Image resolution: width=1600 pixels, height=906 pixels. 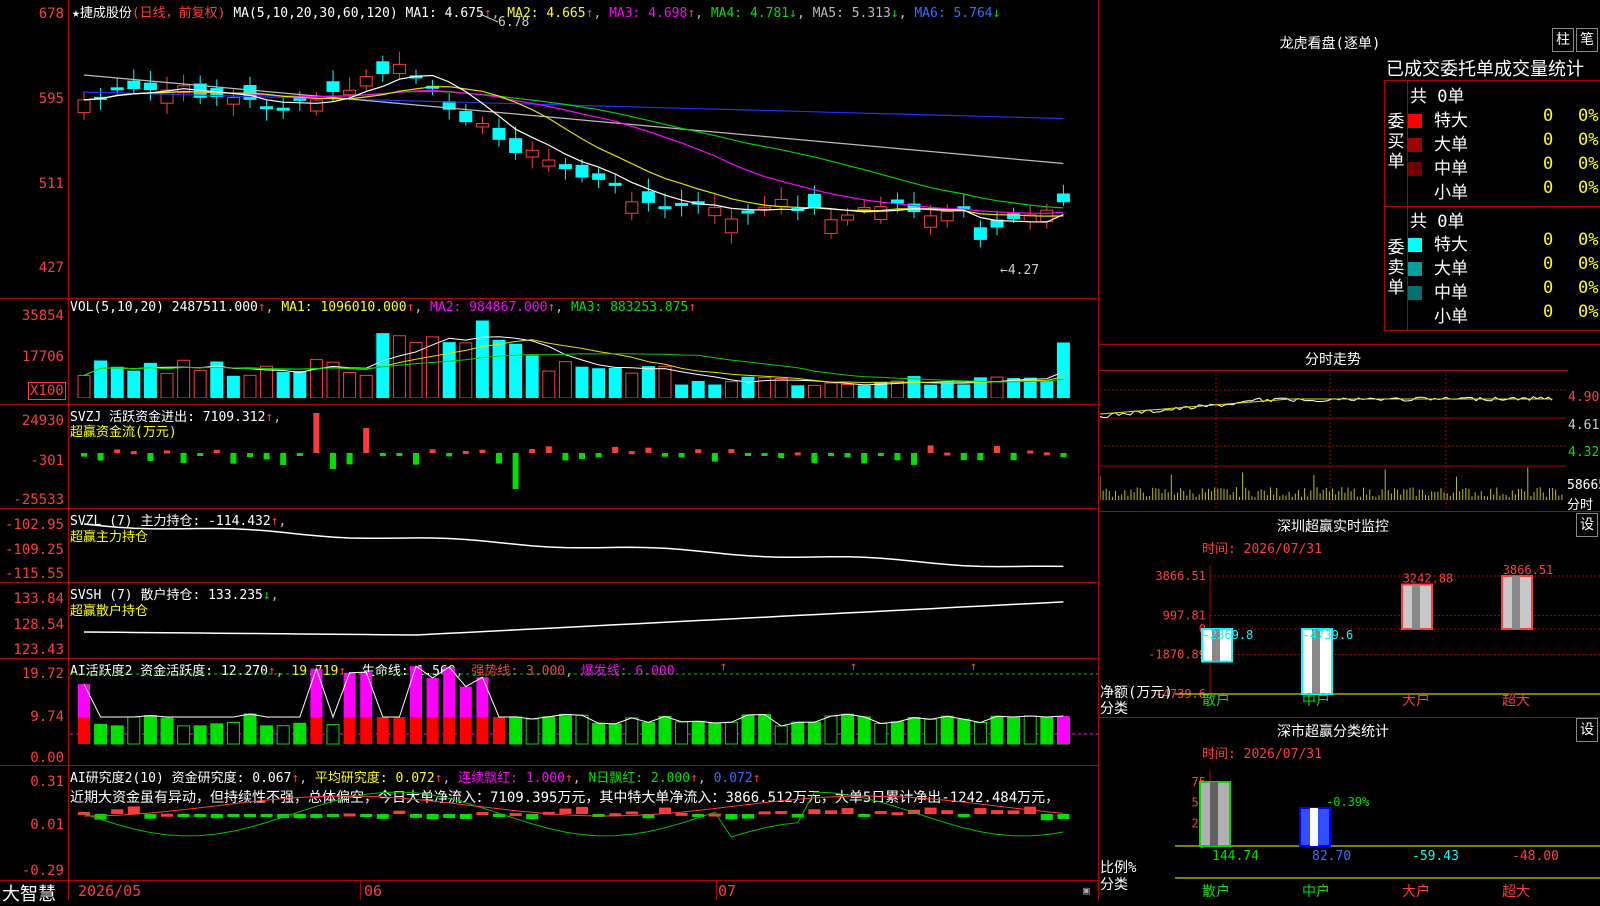 What do you see at coordinates (1504, 242) in the screenshot?
I see `legend-row: 特大 0 0%` at bounding box center [1504, 242].